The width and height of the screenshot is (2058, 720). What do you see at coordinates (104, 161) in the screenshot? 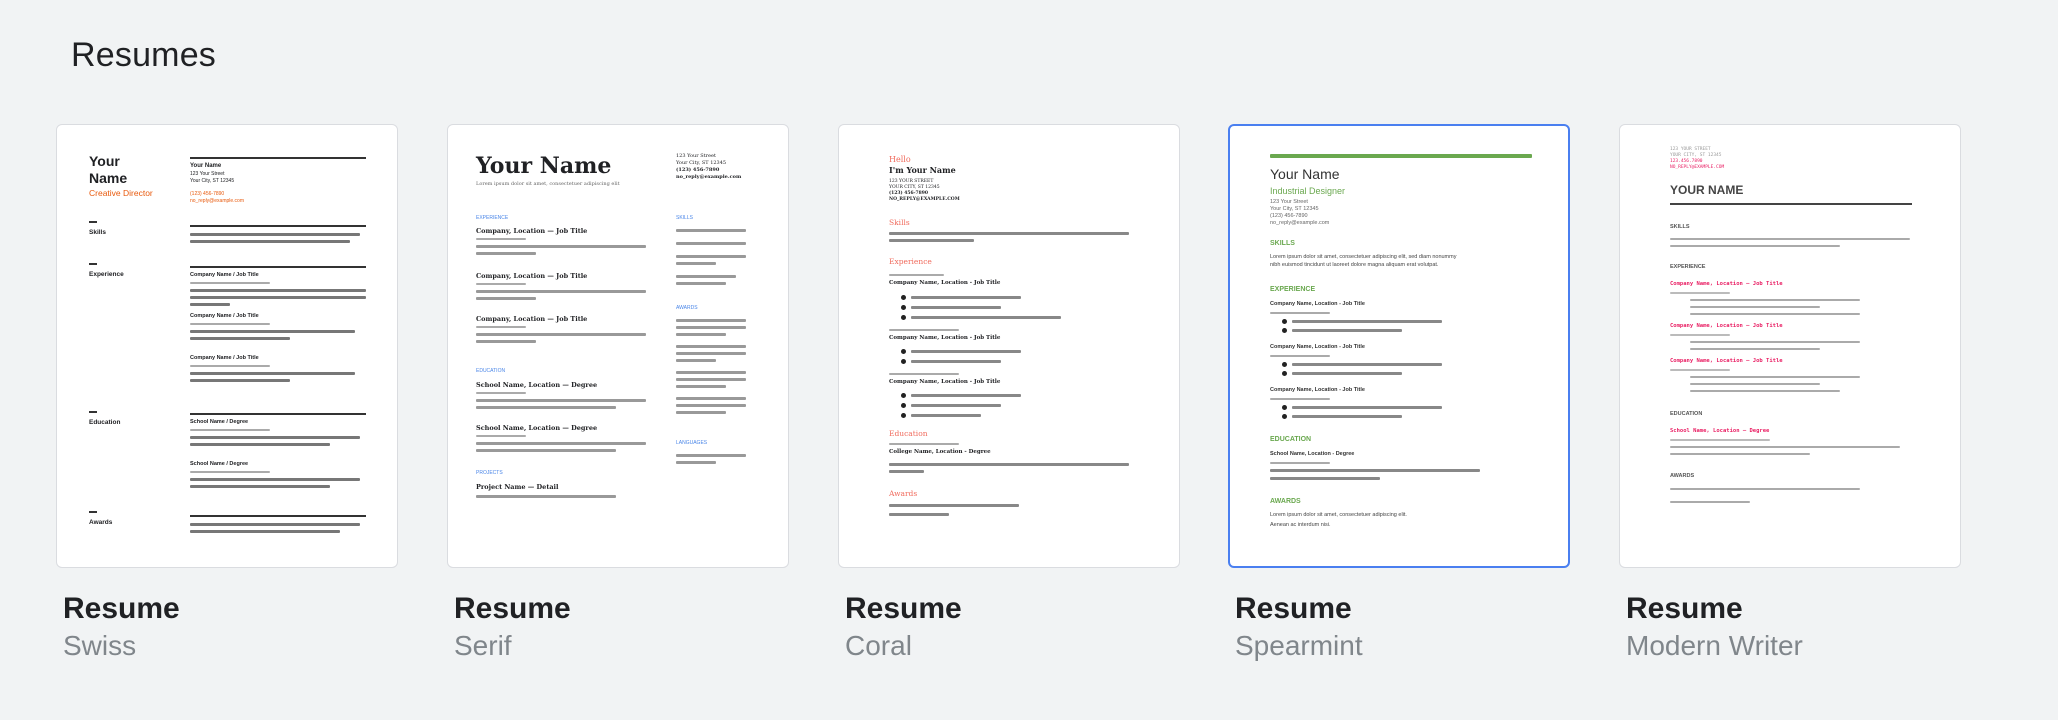
I see `preview-name-line1: Your` at bounding box center [104, 161].